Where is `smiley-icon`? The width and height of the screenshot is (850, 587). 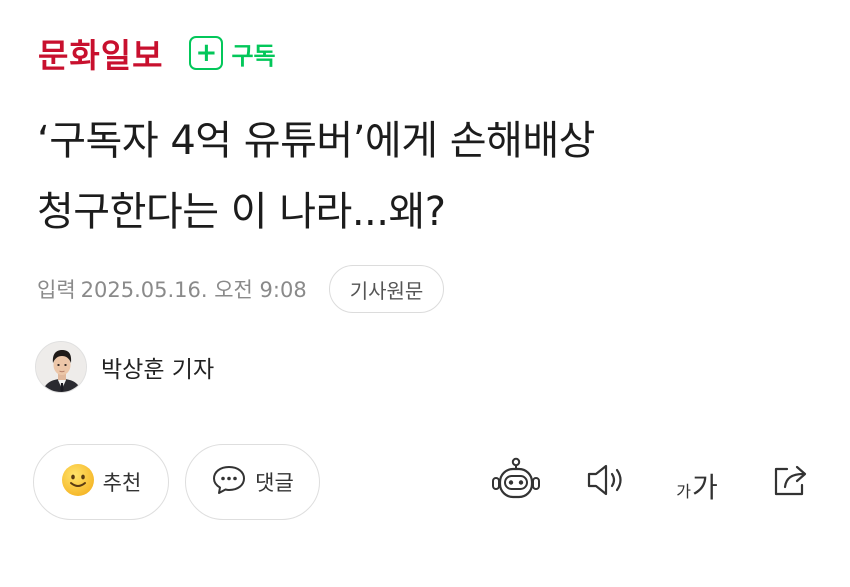
smiley-icon is located at coordinates (78, 482).